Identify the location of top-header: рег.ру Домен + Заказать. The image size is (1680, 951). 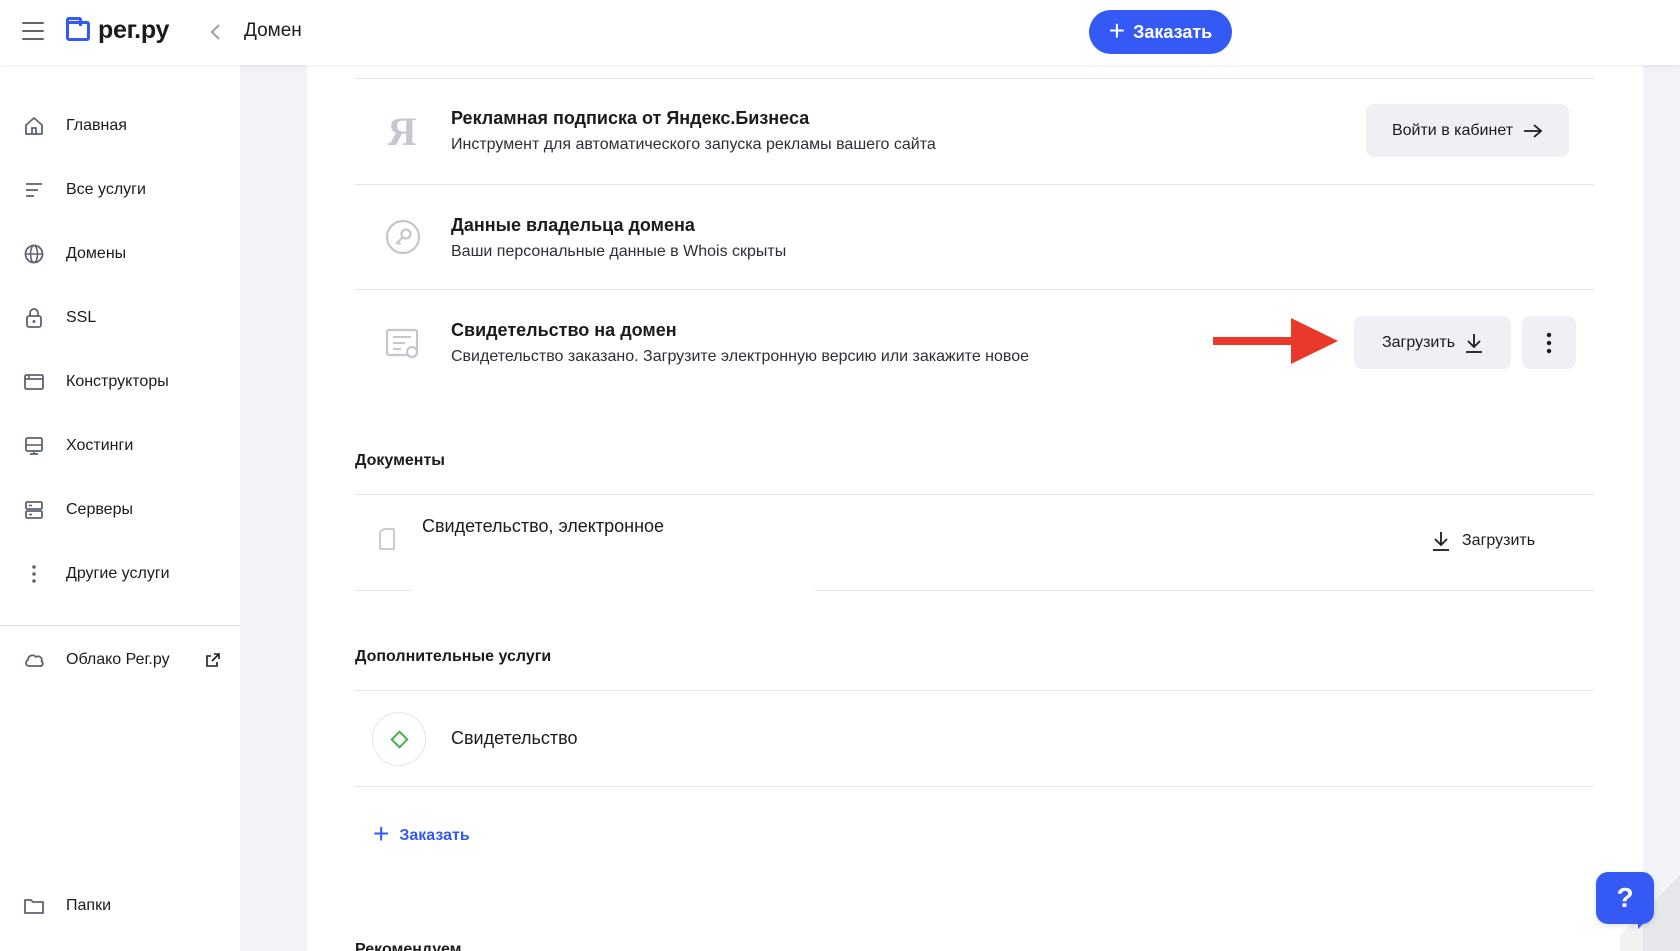
(840, 32).